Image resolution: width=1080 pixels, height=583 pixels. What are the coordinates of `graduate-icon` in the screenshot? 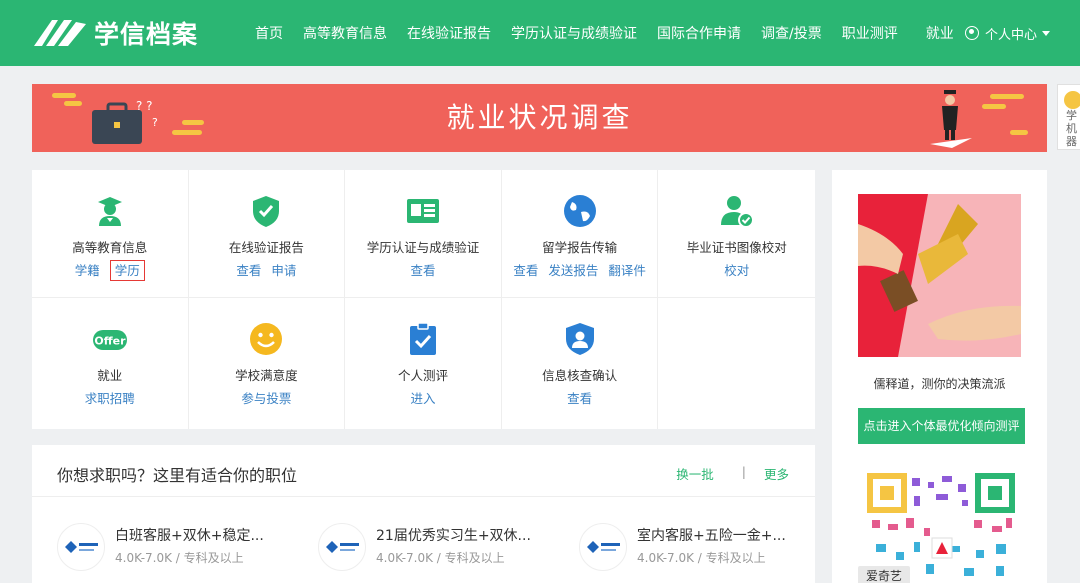 It's located at (109, 211).